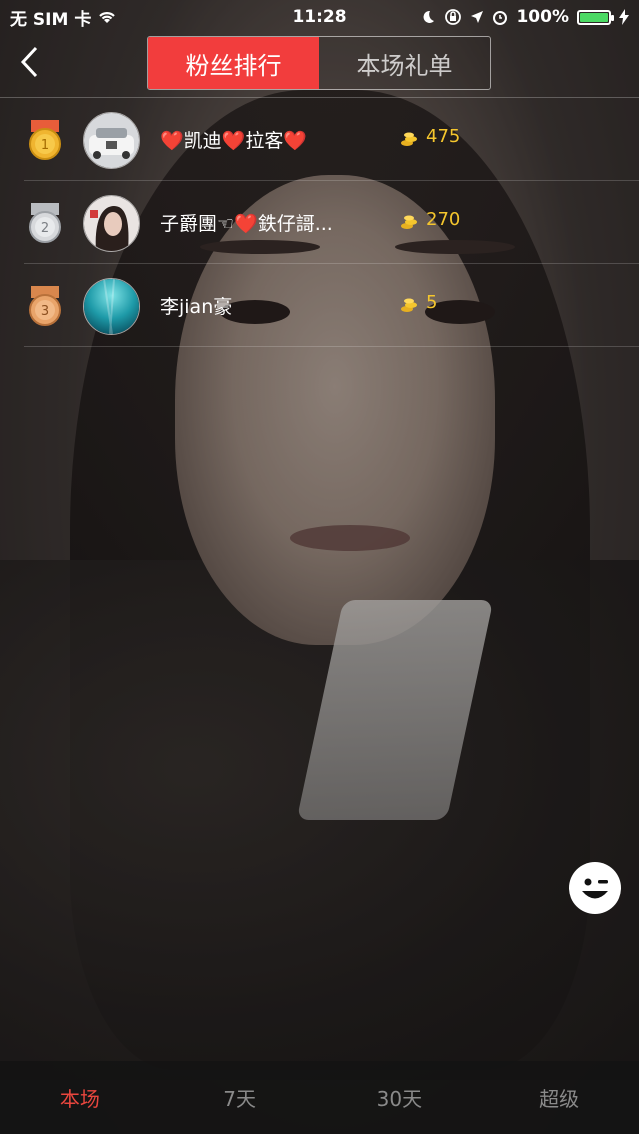  I want to click on row-divider, so click(331, 346).